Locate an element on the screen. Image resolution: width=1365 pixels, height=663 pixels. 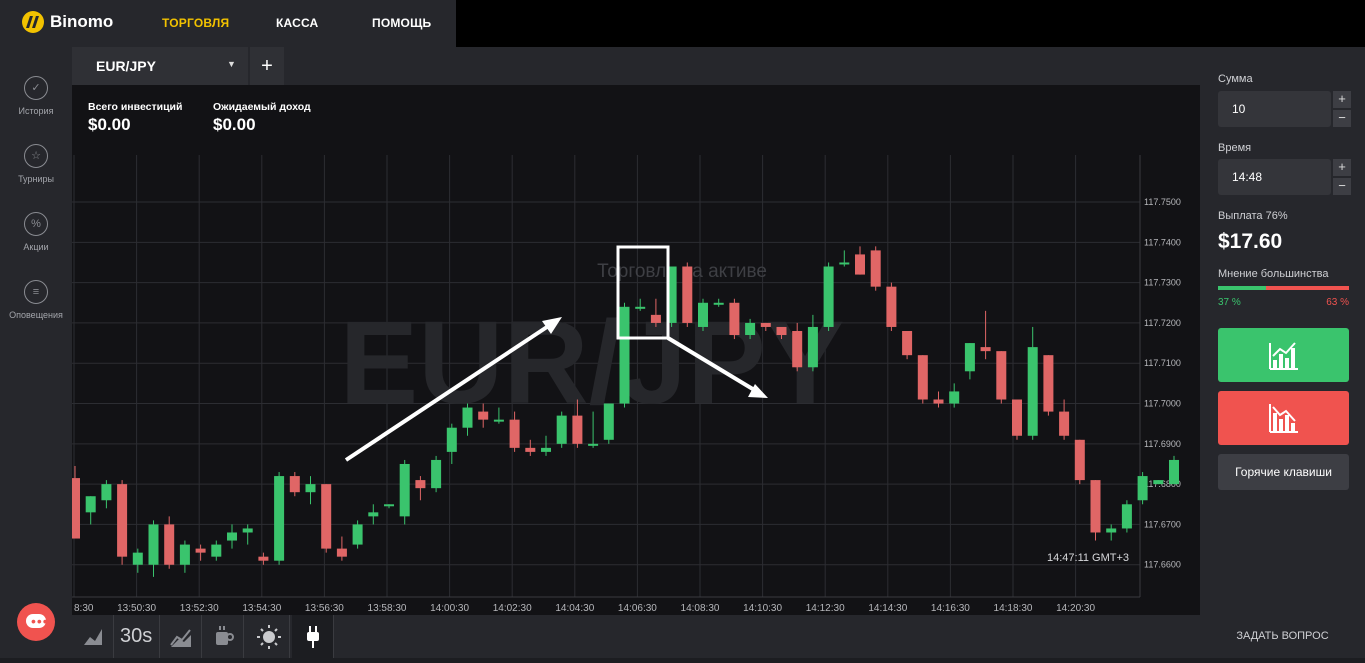
time-increase-button: + is located at coordinates (1342, 167).